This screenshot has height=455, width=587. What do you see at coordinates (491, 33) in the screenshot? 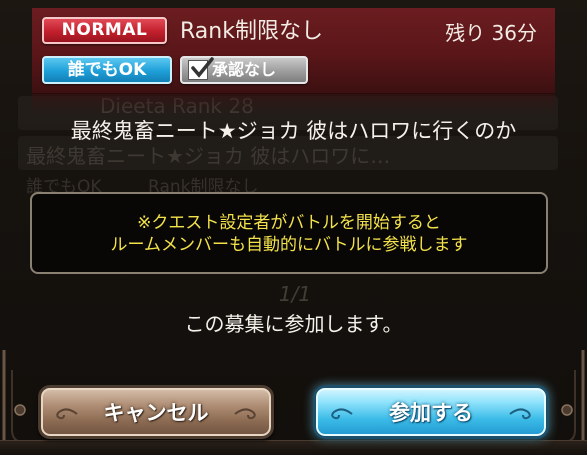
I see `time-remaining: 残り 36分` at bounding box center [491, 33].